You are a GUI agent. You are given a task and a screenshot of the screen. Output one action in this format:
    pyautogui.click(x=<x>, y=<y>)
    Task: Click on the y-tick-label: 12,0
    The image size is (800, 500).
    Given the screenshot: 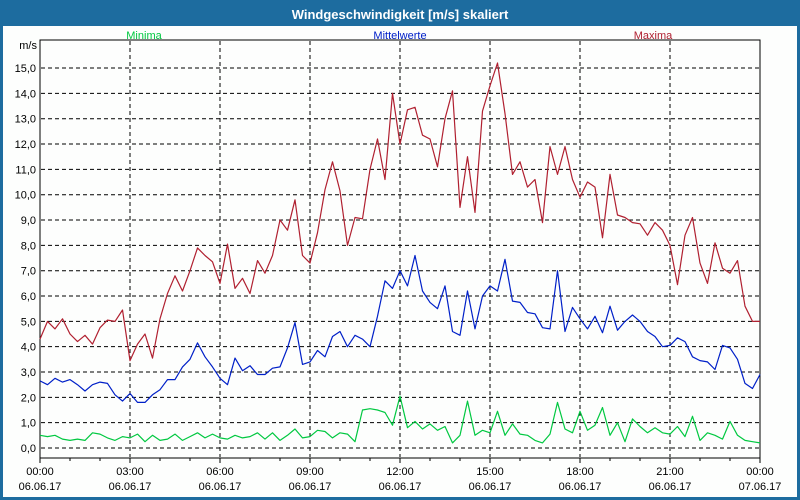 What is the action you would take?
    pyautogui.click(x=25, y=145)
    